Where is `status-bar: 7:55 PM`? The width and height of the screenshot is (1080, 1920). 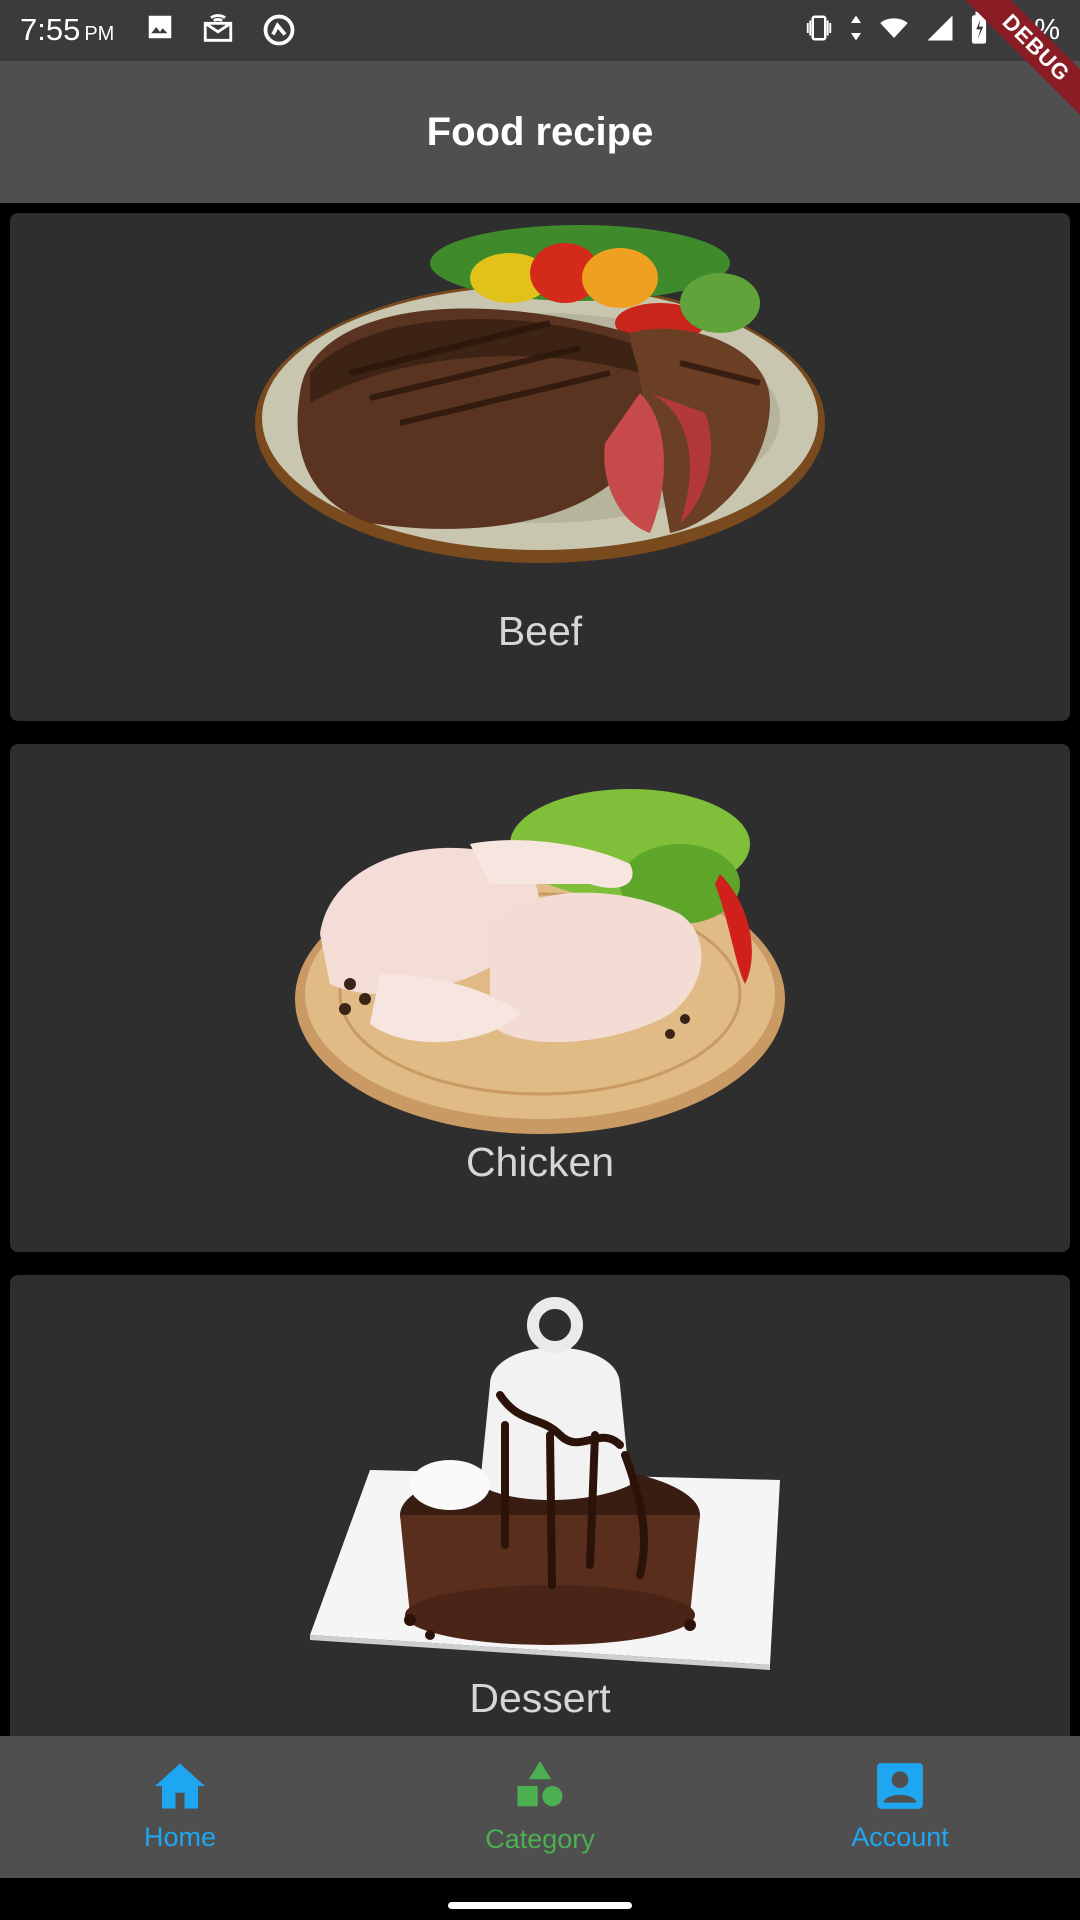
status-bar: 7:55 PM is located at coordinates (540, 30).